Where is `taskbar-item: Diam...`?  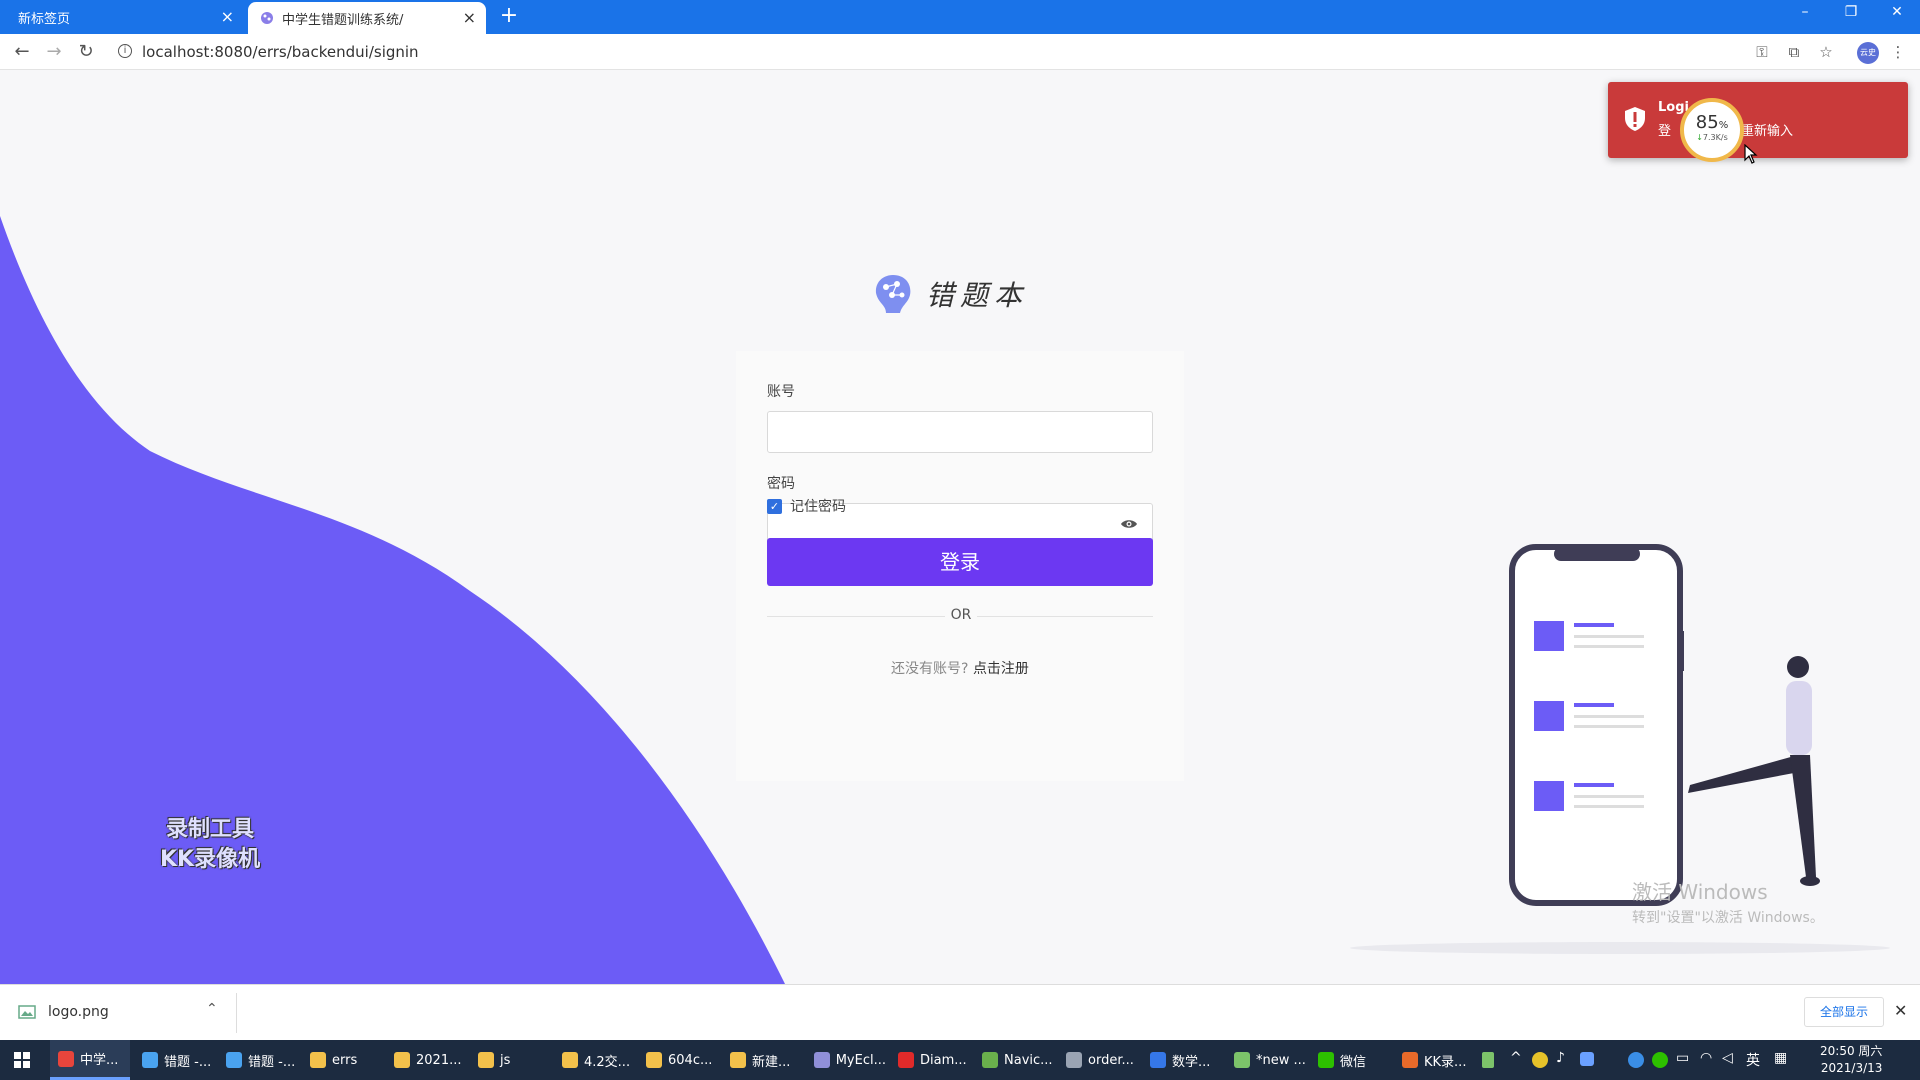 taskbar-item: Diam... is located at coordinates (930, 1060).